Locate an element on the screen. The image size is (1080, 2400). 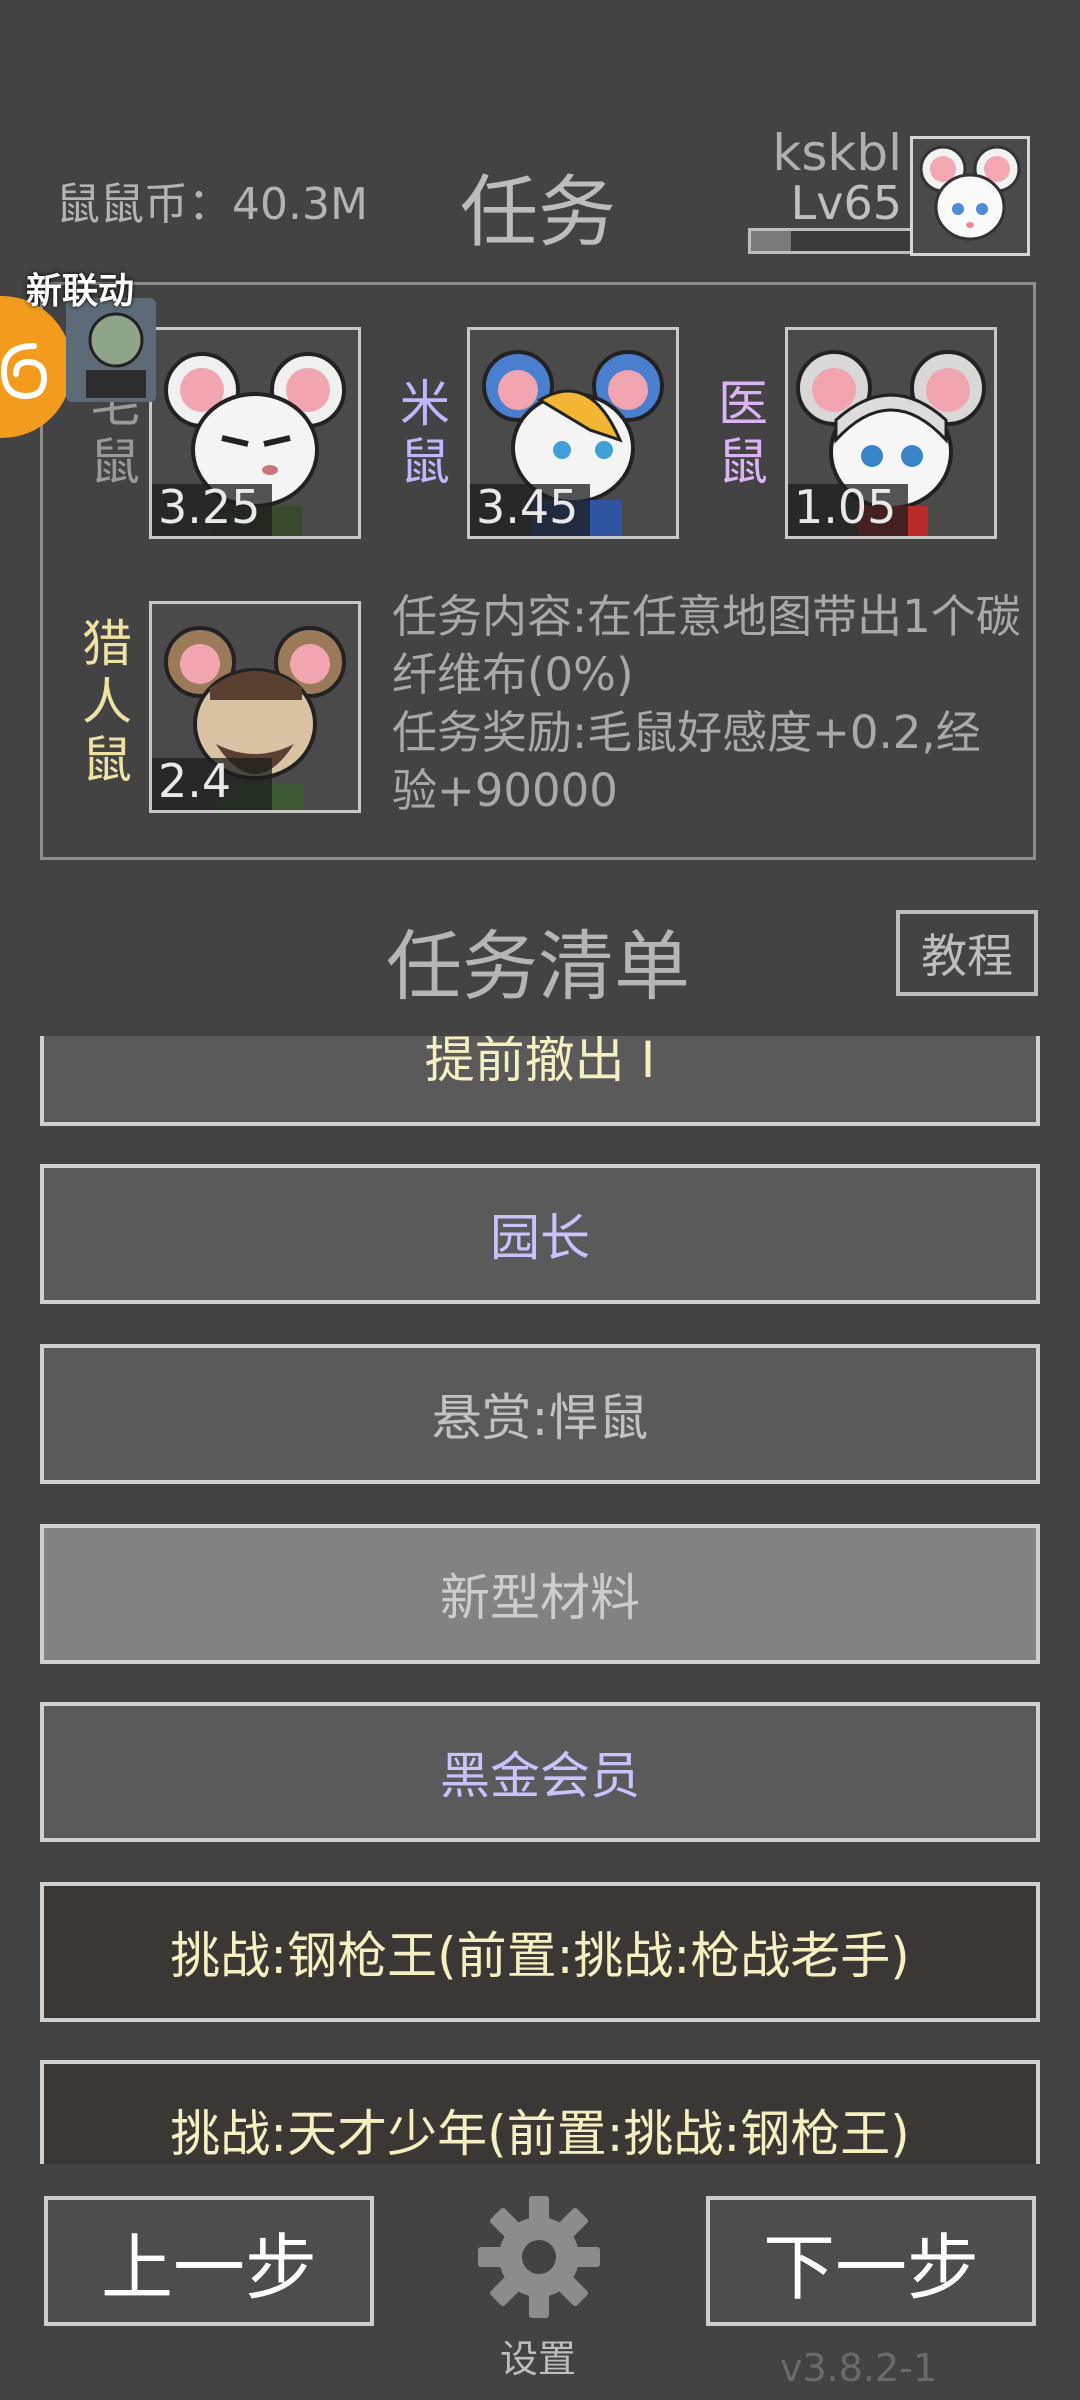
prev-step-button: 上一步 is located at coordinates (209, 2261).